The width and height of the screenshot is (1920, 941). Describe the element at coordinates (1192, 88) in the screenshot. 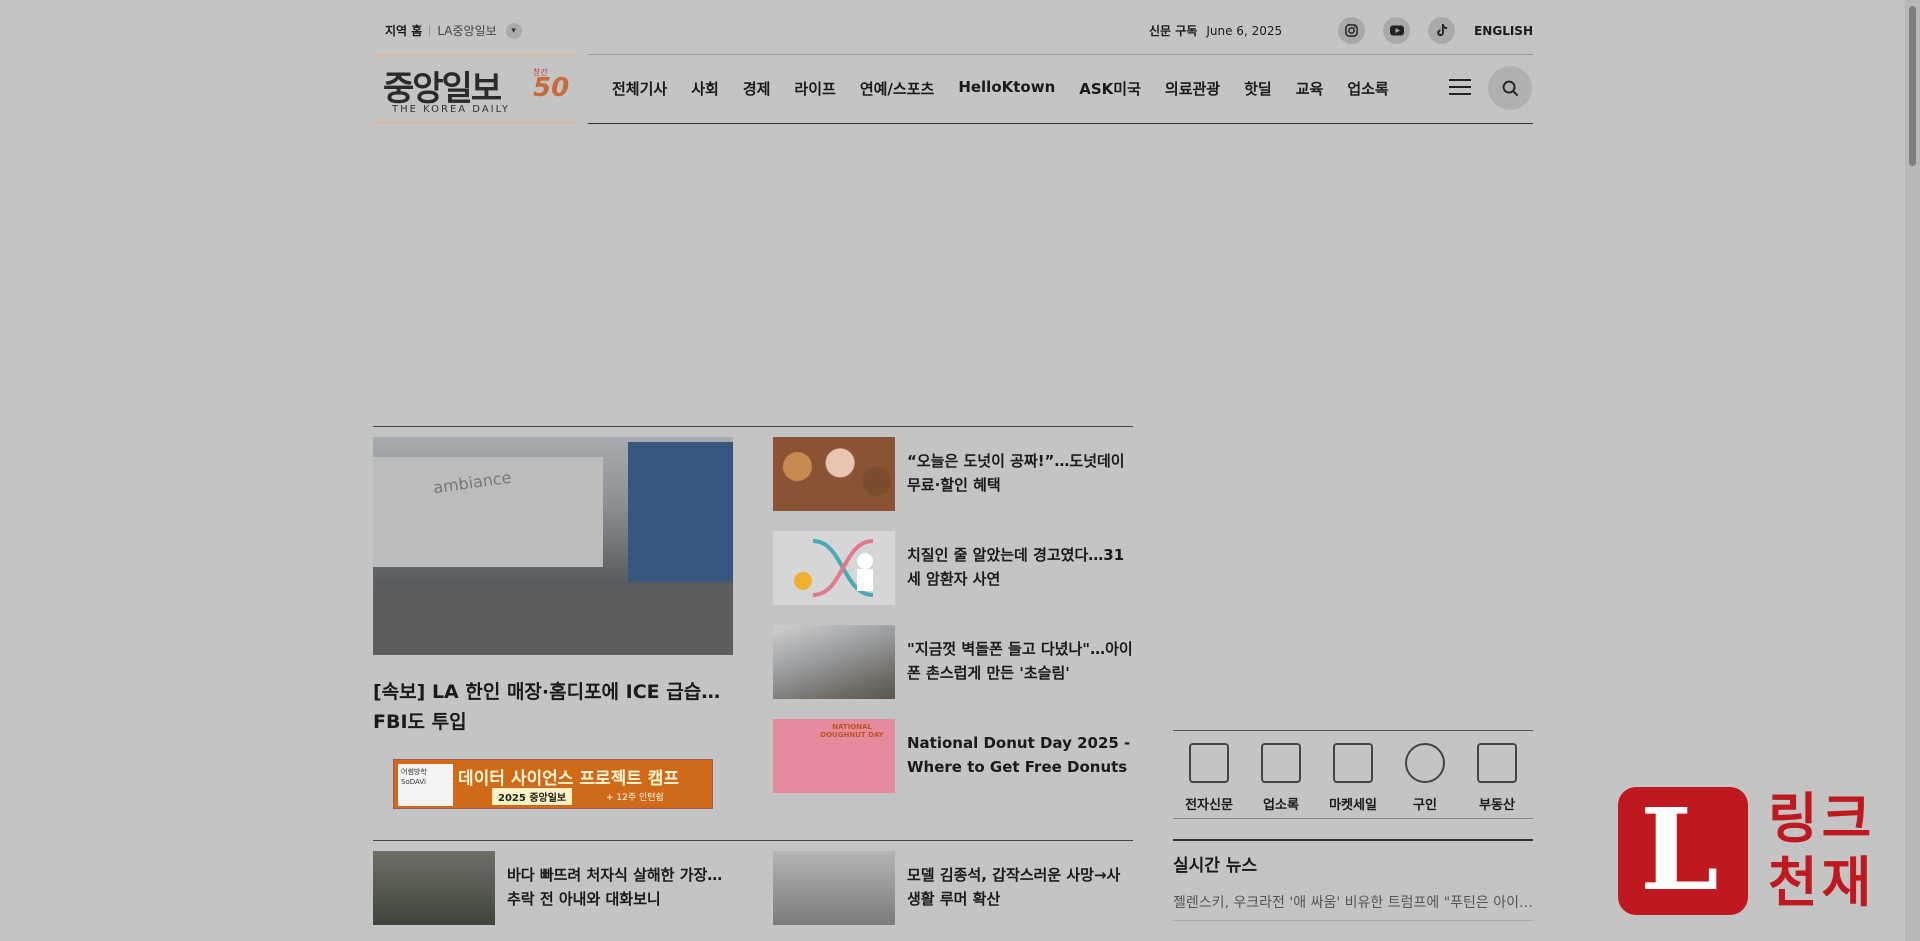

I see `nav-item-medical-tourism: 의료관광` at that location.